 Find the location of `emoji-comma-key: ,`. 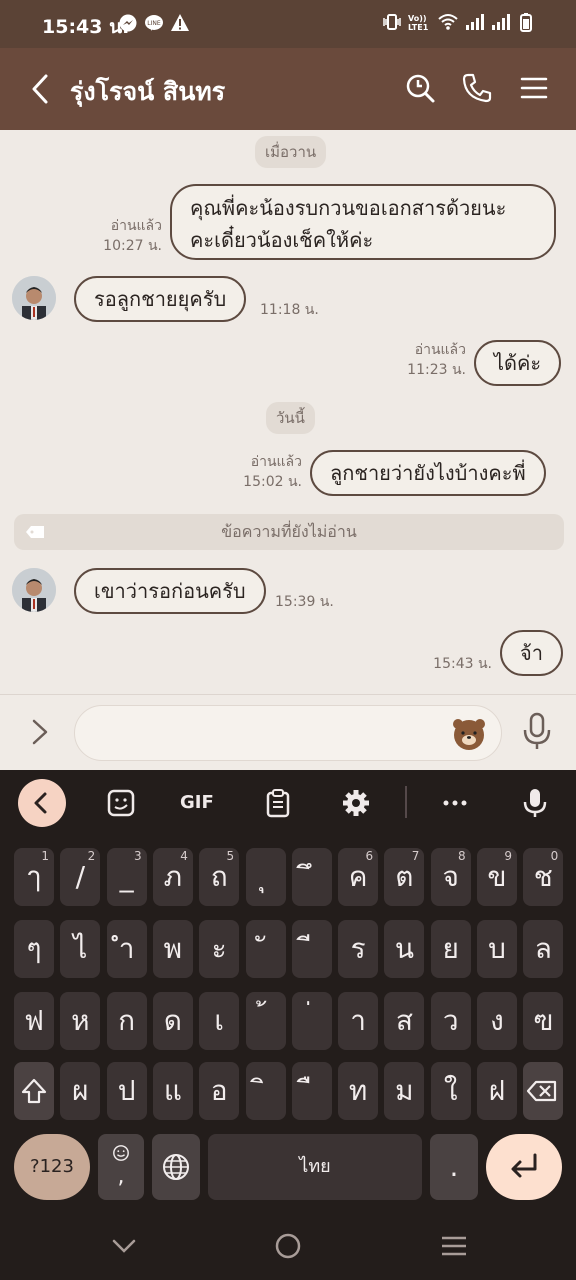

emoji-comma-key: , is located at coordinates (121, 1167).